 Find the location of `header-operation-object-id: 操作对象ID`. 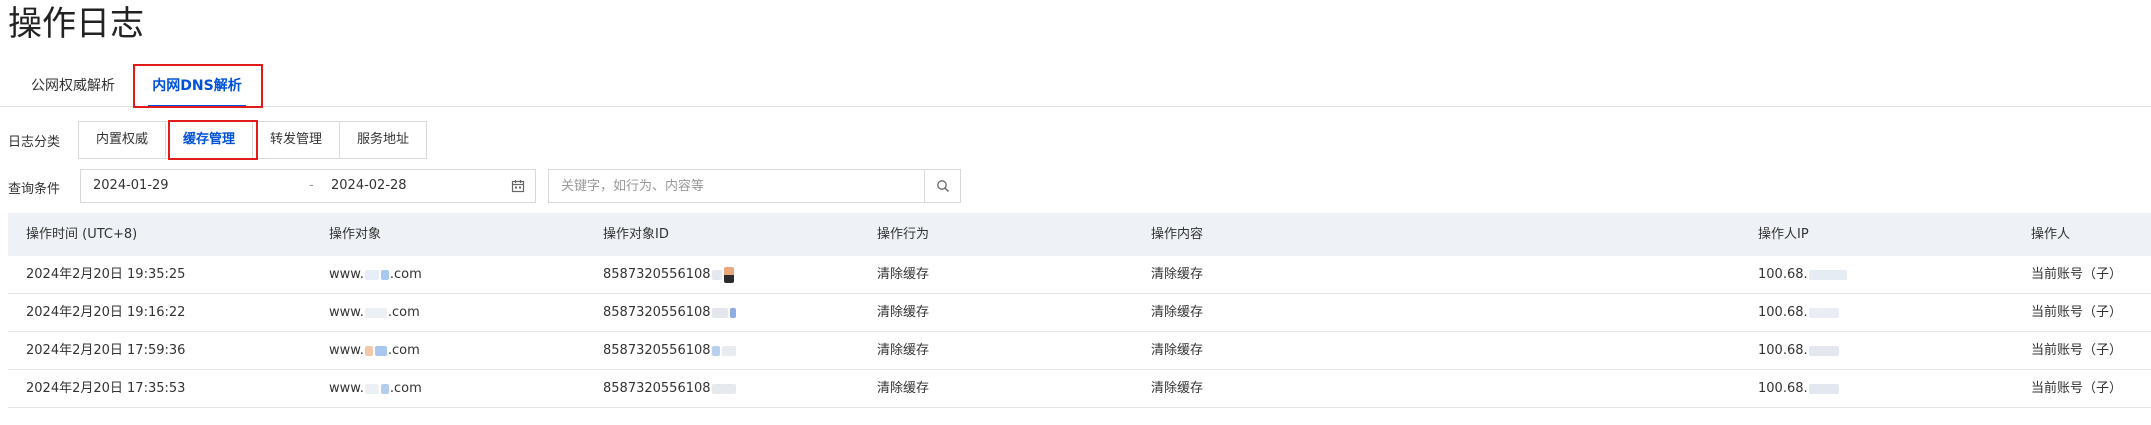

header-operation-object-id: 操作对象ID is located at coordinates (636, 234).